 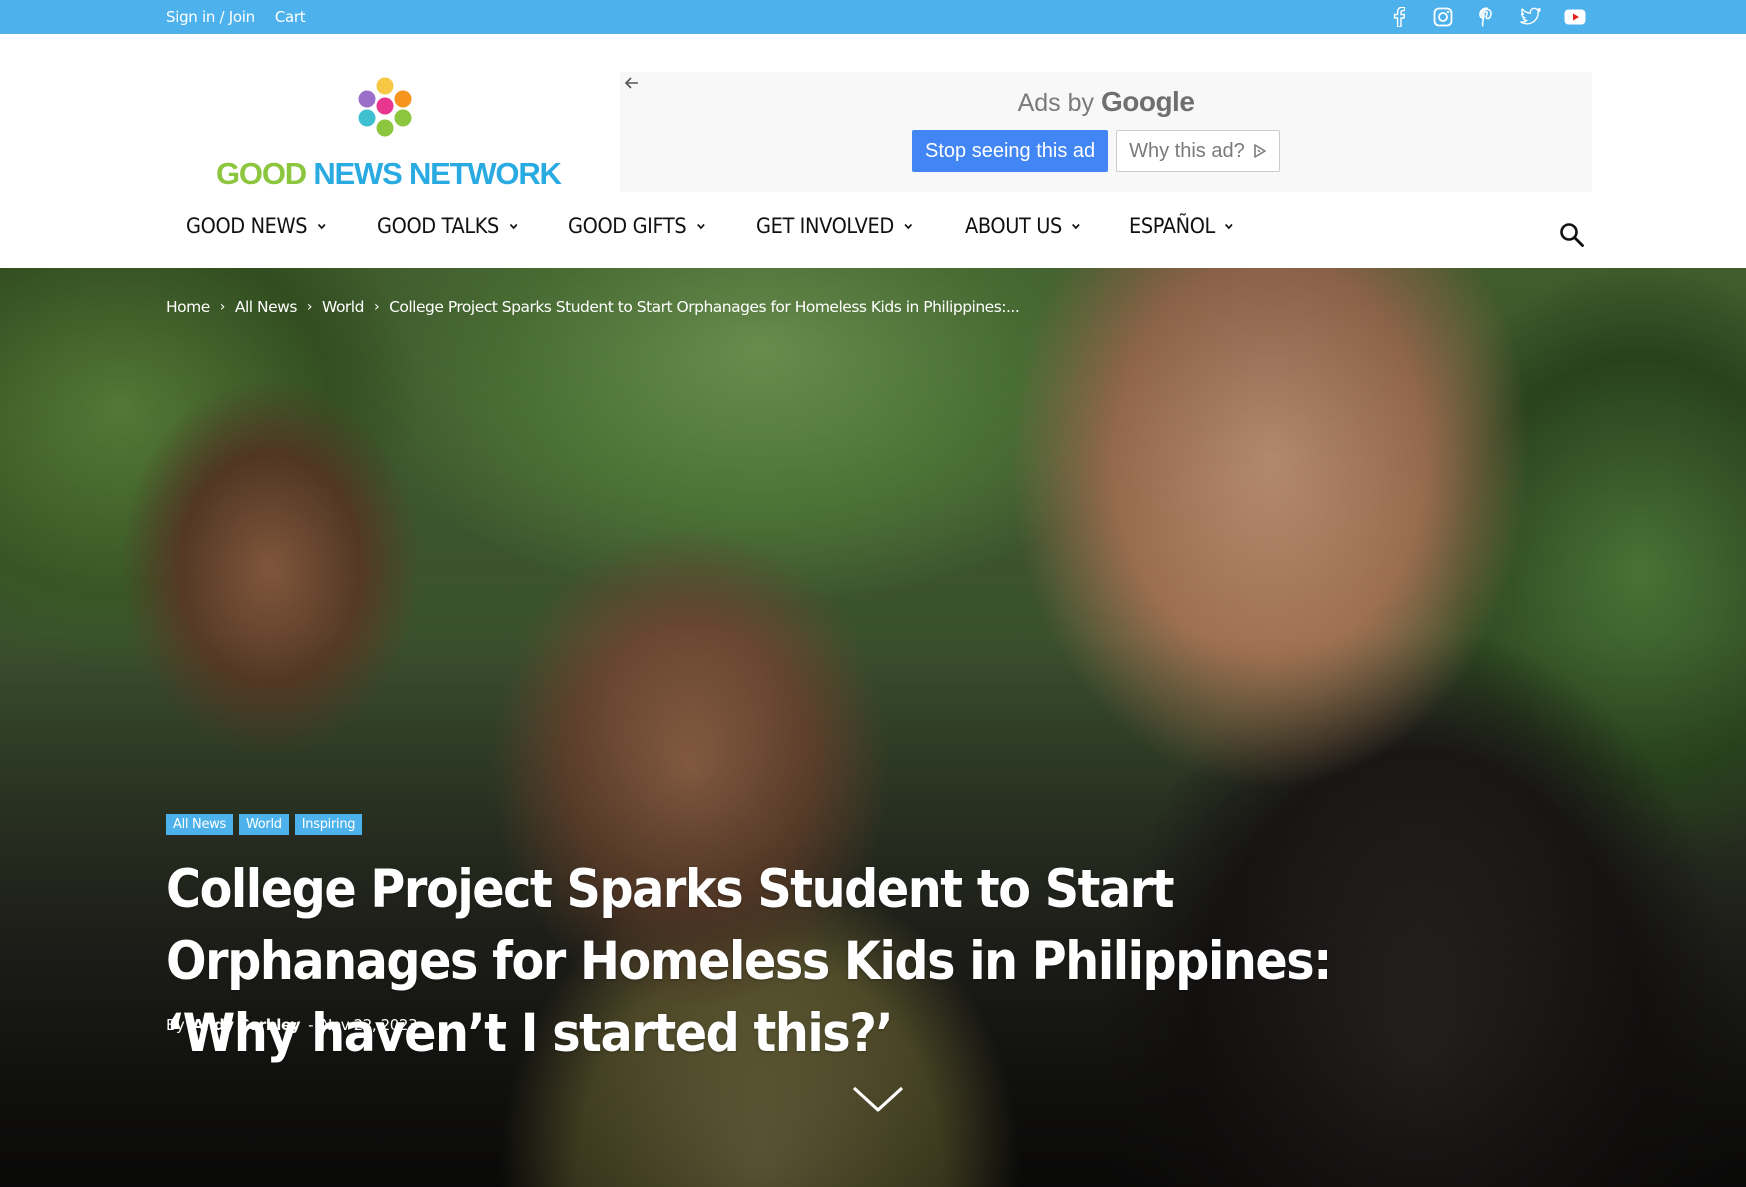 I want to click on article-date: Nov 22, 2023, so click(x=369, y=1025).